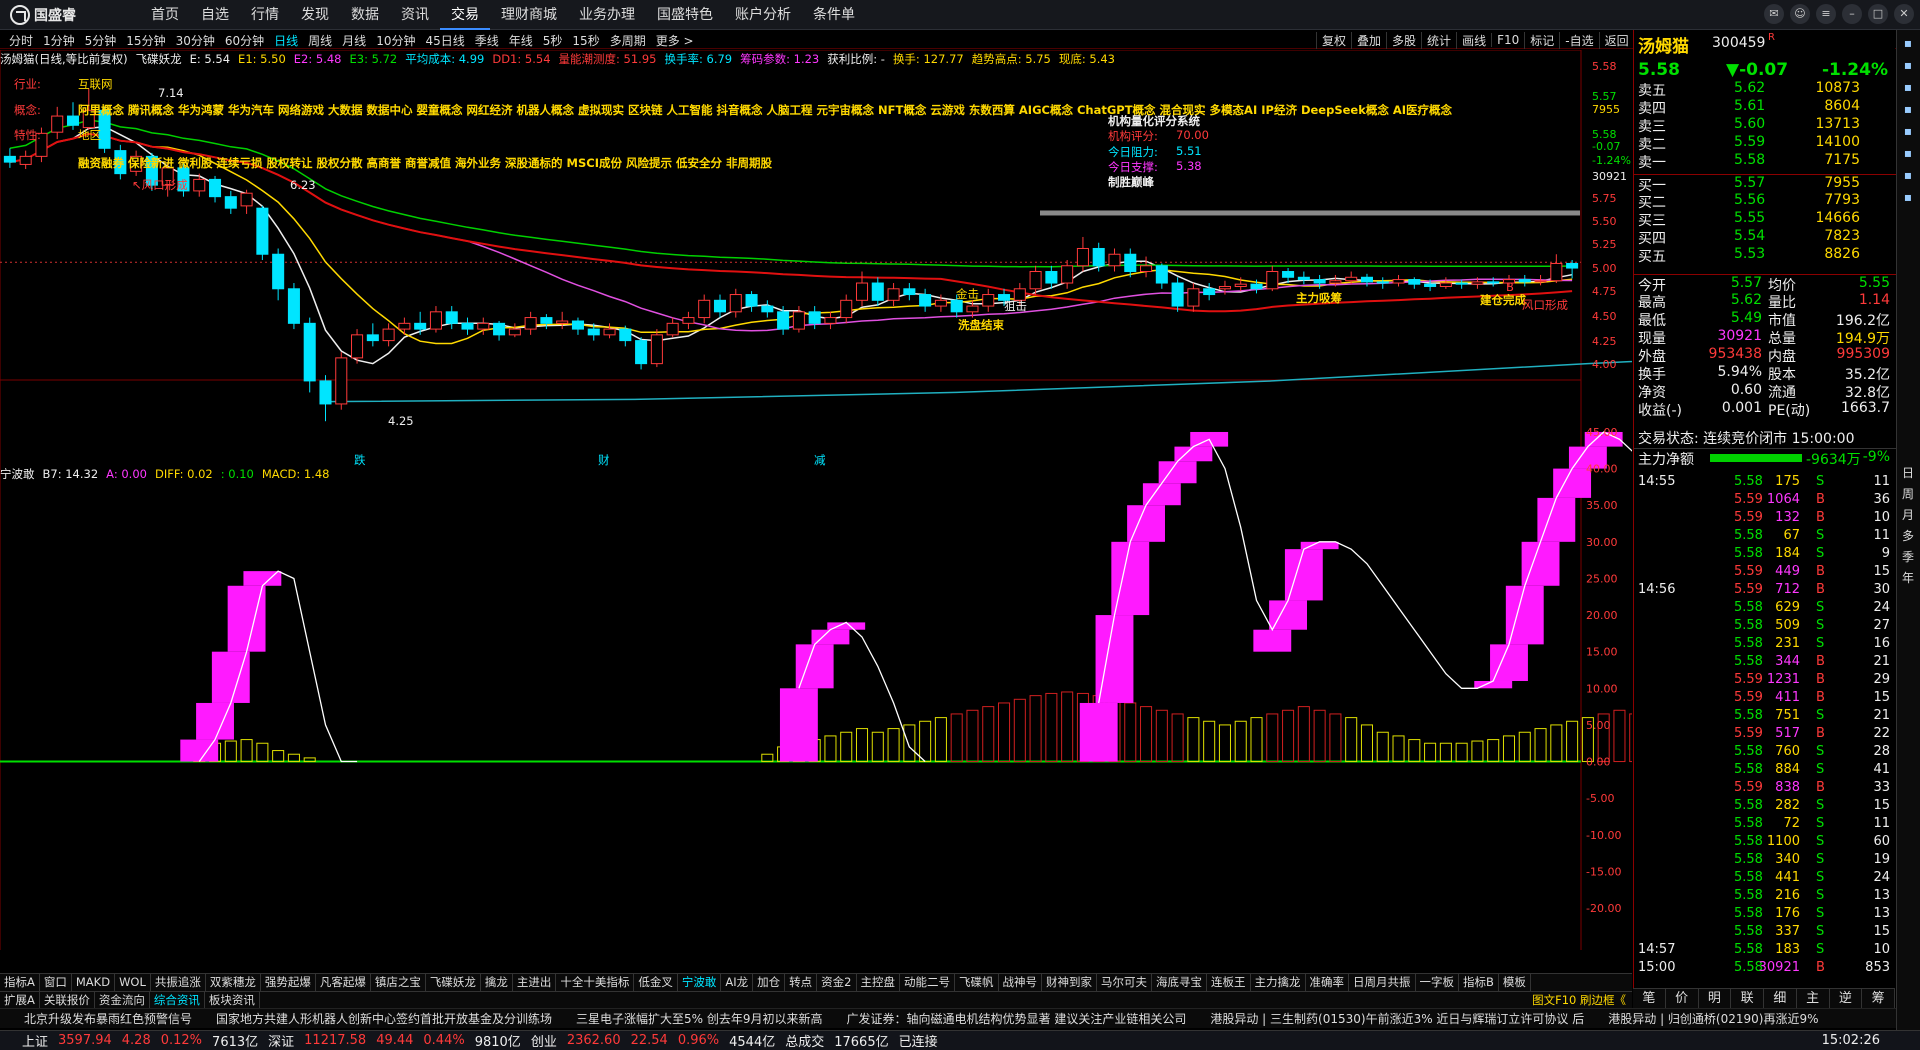 Image resolution: width=1920 pixels, height=1050 pixels. I want to click on book-volume: 14100, so click(1837, 142).